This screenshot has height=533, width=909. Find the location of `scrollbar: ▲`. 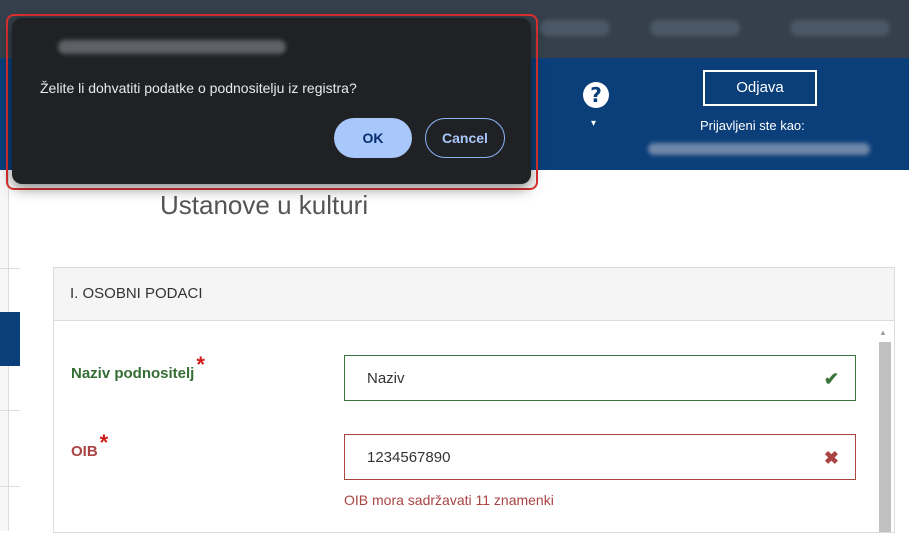

scrollbar: ▲ is located at coordinates (884, 430).